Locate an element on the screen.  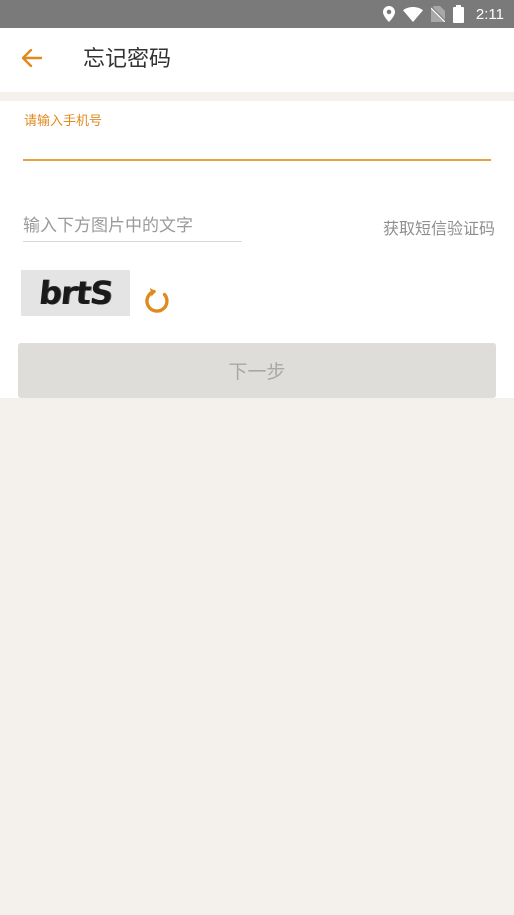
captcha-input is located at coordinates (132, 226).